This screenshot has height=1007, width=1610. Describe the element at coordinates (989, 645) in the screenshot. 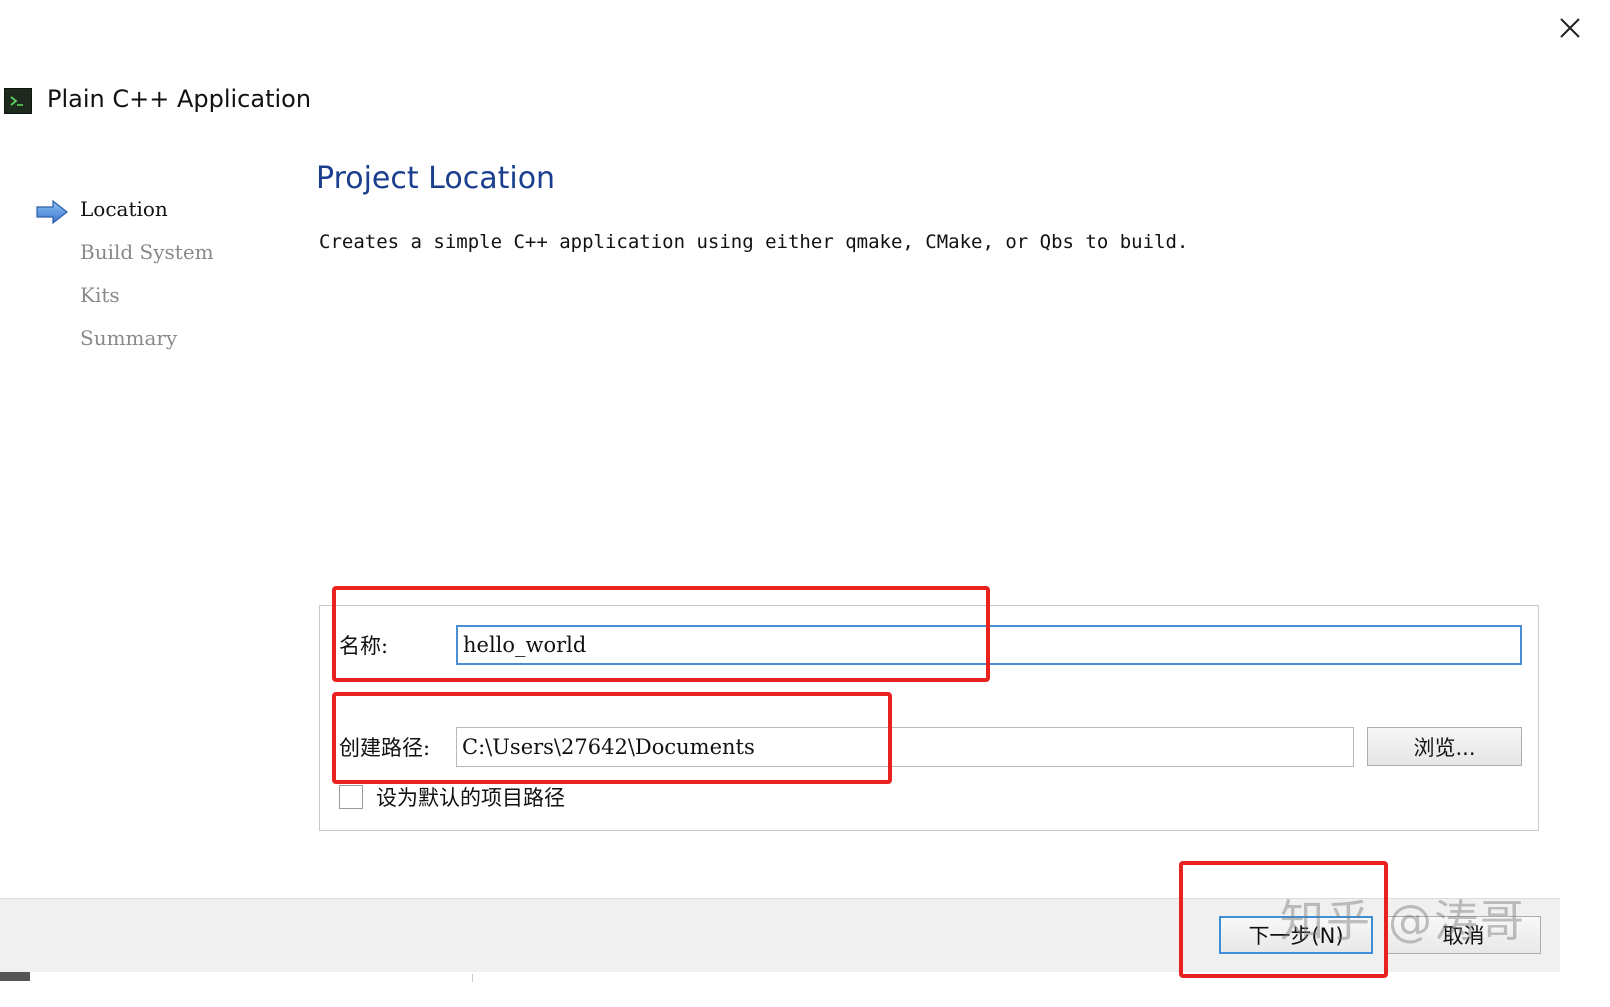

I see `name-input` at that location.